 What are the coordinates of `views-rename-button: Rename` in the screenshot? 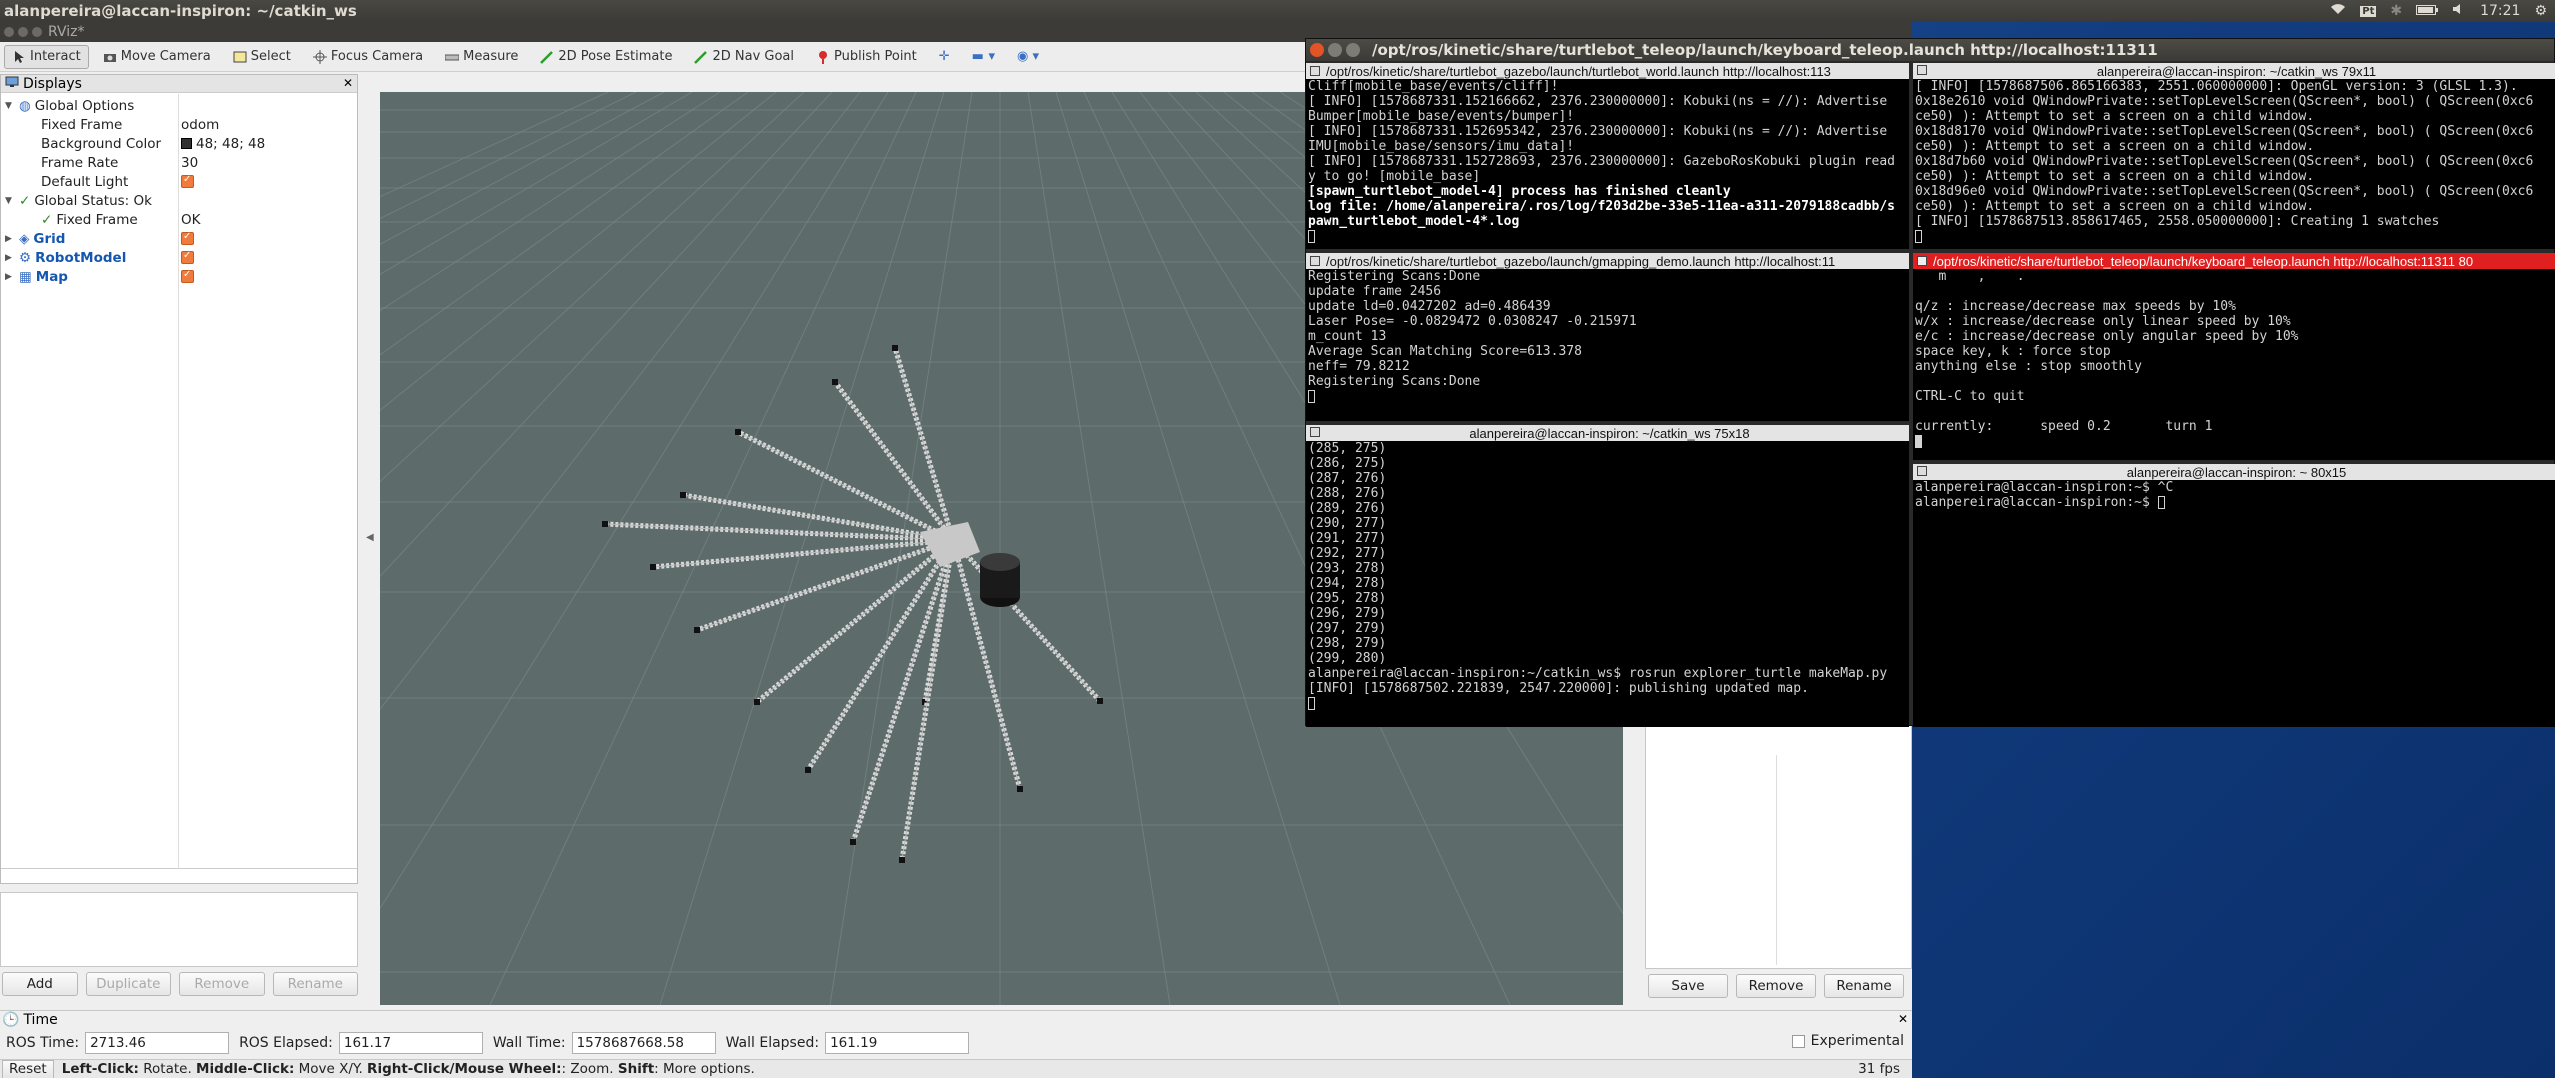 It's located at (1864, 986).